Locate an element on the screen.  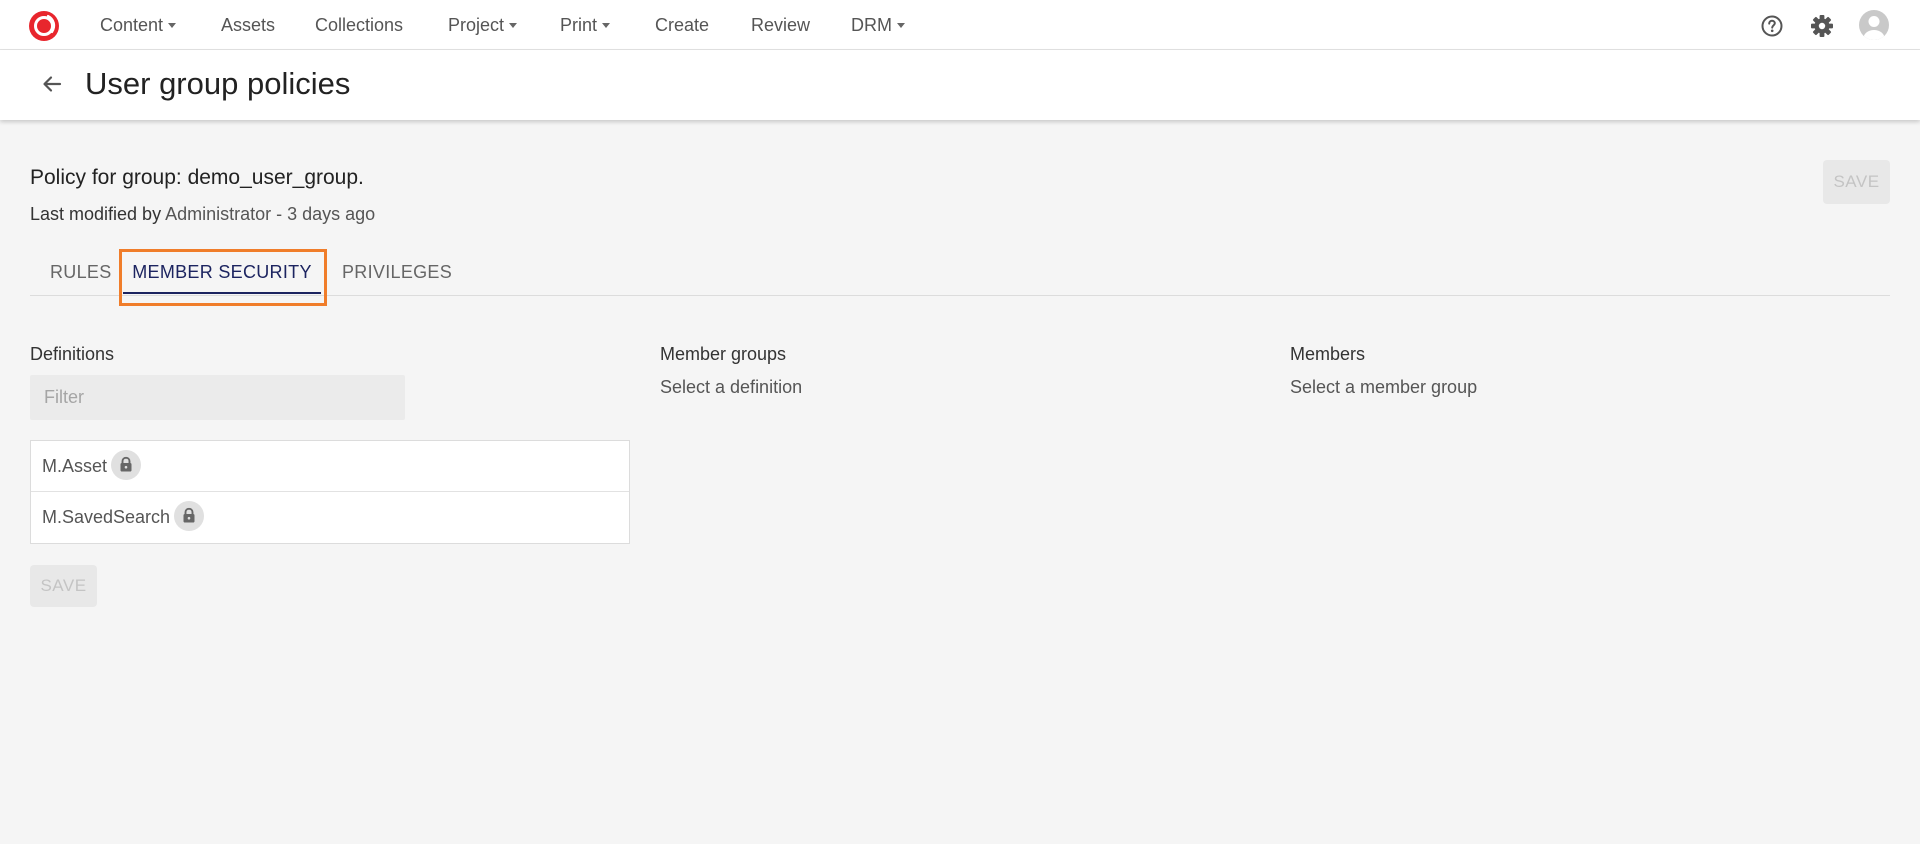
tab-privileges: PRIVILEGES is located at coordinates (397, 272).